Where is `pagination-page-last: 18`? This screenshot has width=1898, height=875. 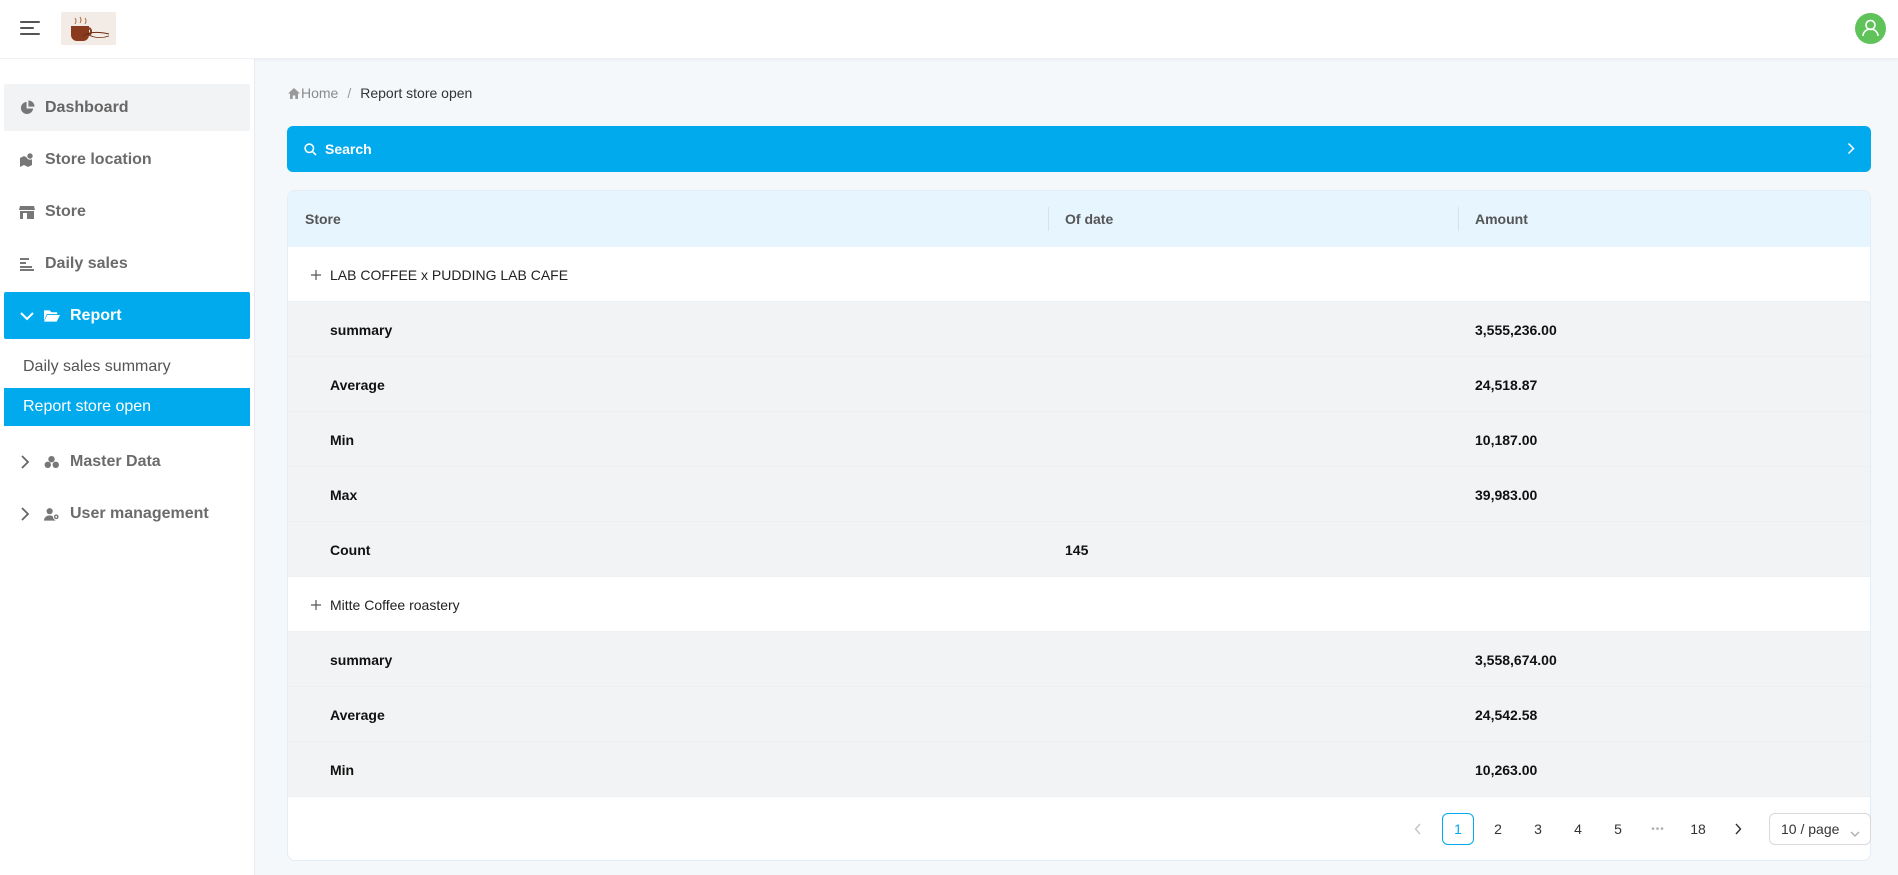
pagination-page-last: 18 is located at coordinates (1698, 829).